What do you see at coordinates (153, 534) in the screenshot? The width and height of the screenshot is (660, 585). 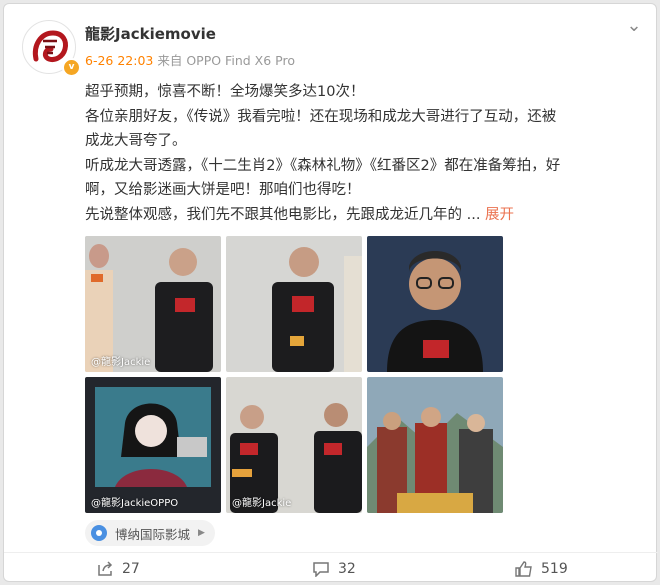 I see `location-label: 博纳国际影城` at bounding box center [153, 534].